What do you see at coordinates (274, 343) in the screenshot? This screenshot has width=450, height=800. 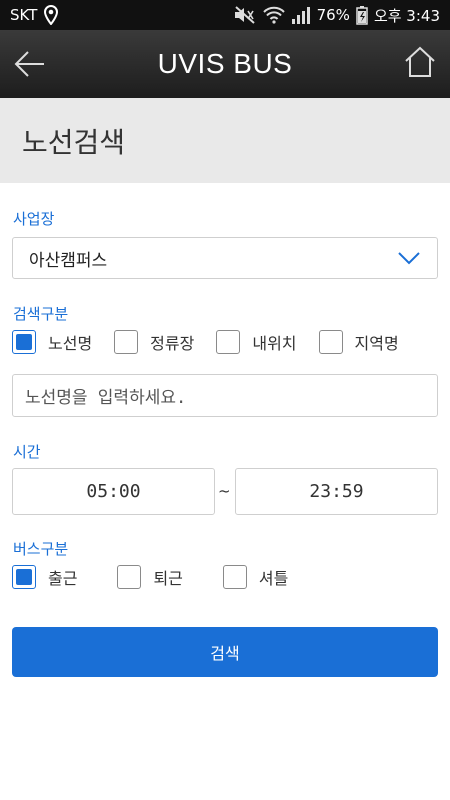 I see `checkbox-label: 내위치` at bounding box center [274, 343].